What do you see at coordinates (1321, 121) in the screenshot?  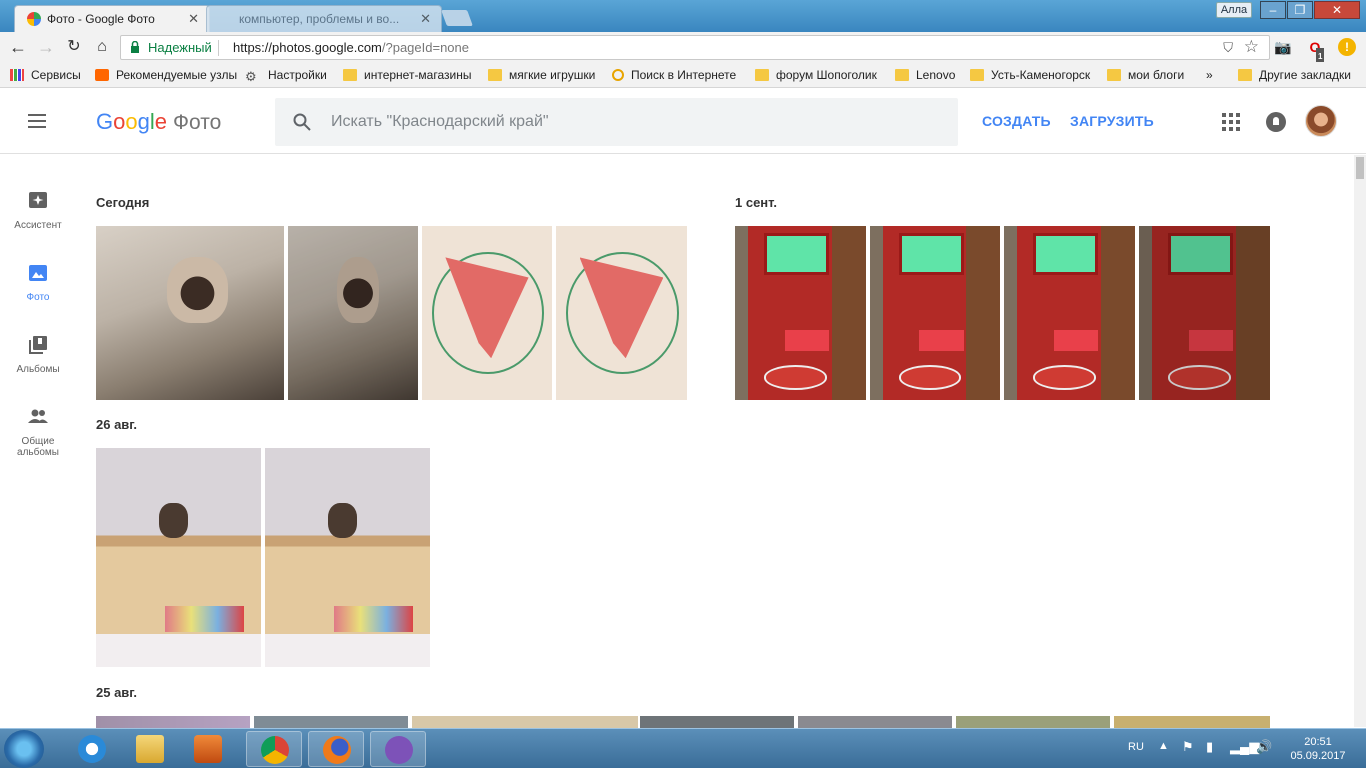 I see `avatar` at bounding box center [1321, 121].